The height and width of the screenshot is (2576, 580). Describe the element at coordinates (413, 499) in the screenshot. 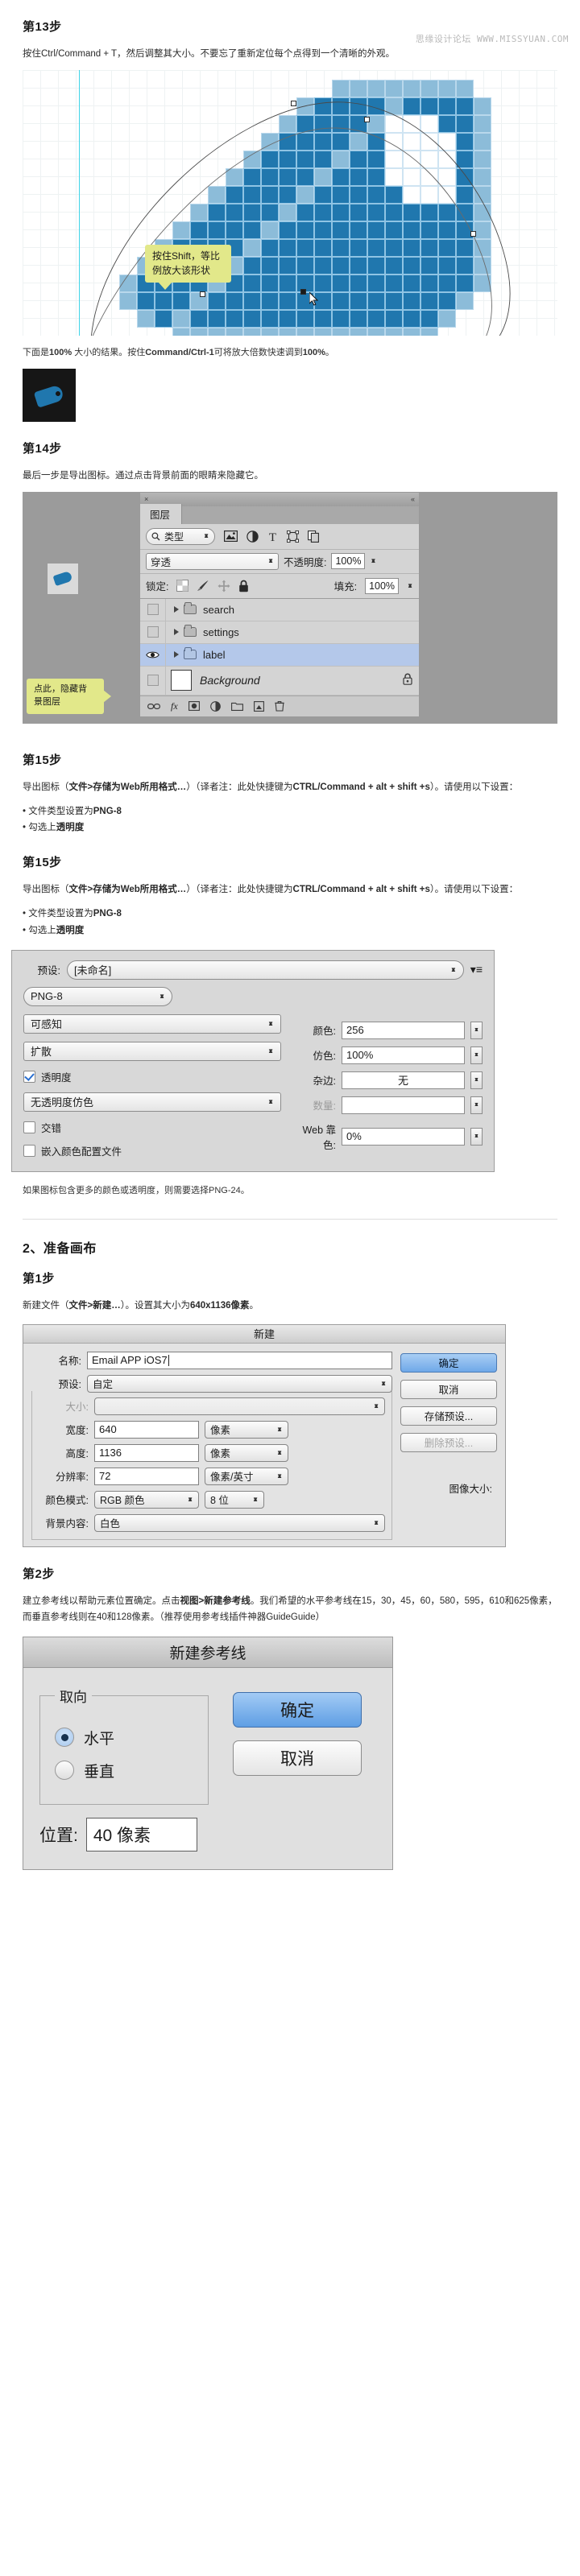

I see `collapse-icon: «` at that location.